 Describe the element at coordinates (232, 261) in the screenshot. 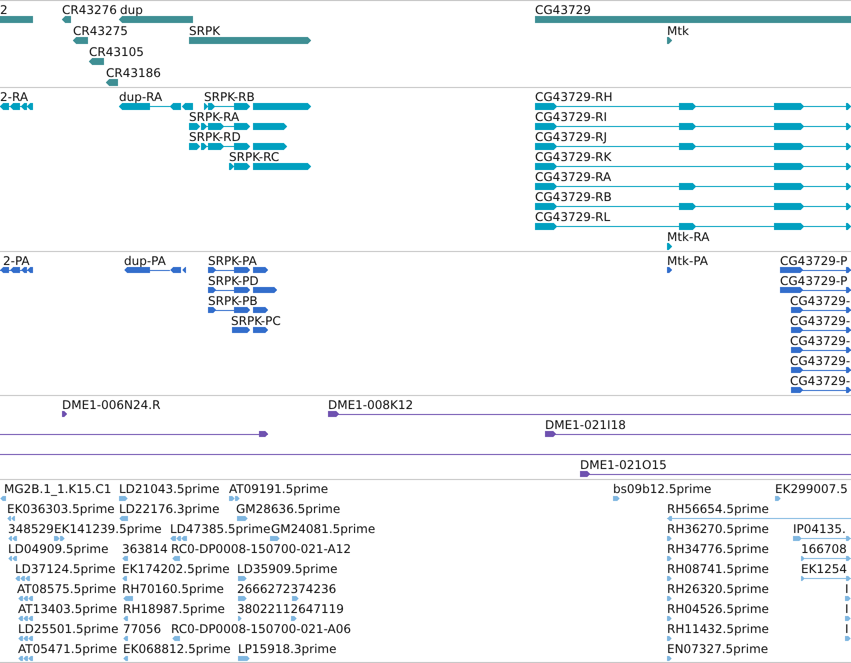

I see `protein-label: SRPK-PA` at that location.